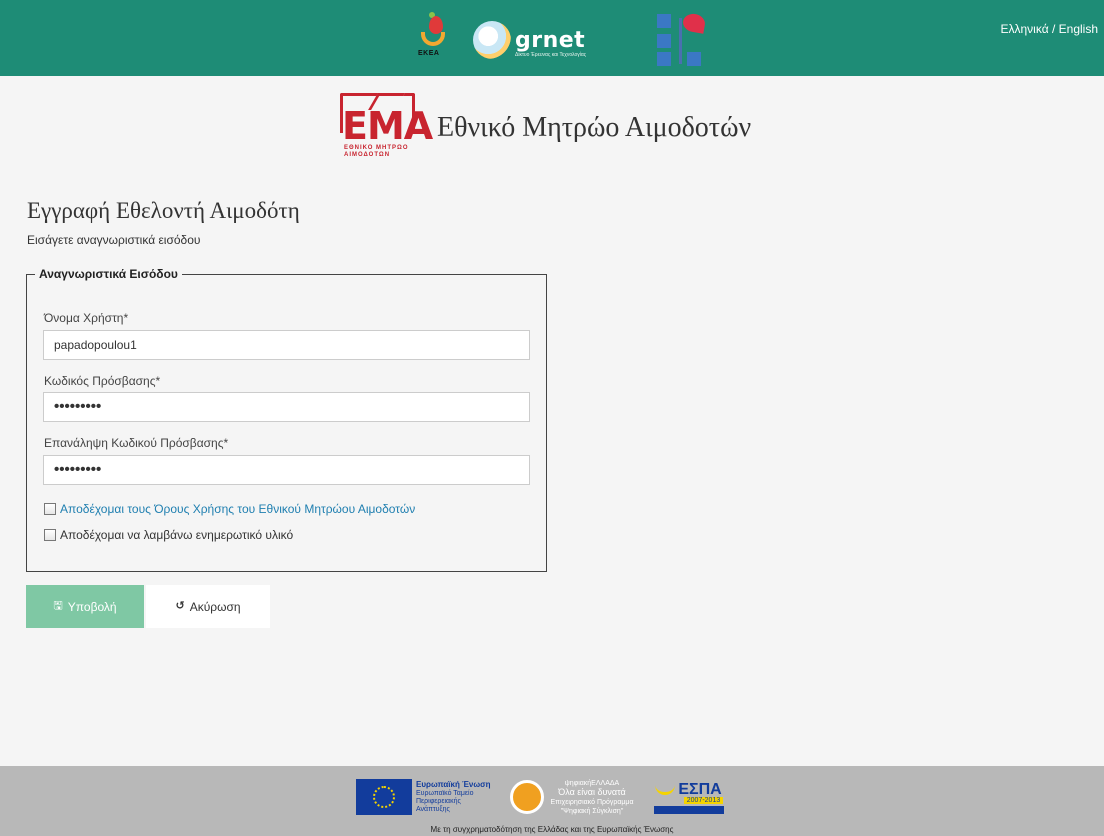 This screenshot has width=1104, height=836. I want to click on ema-logo: ΕΜΑ ΕΘΝΙΚΟ ΜΗΤΡΩΟ ΑΙΜΟΔΟΤΩΝ, so click(386, 128).